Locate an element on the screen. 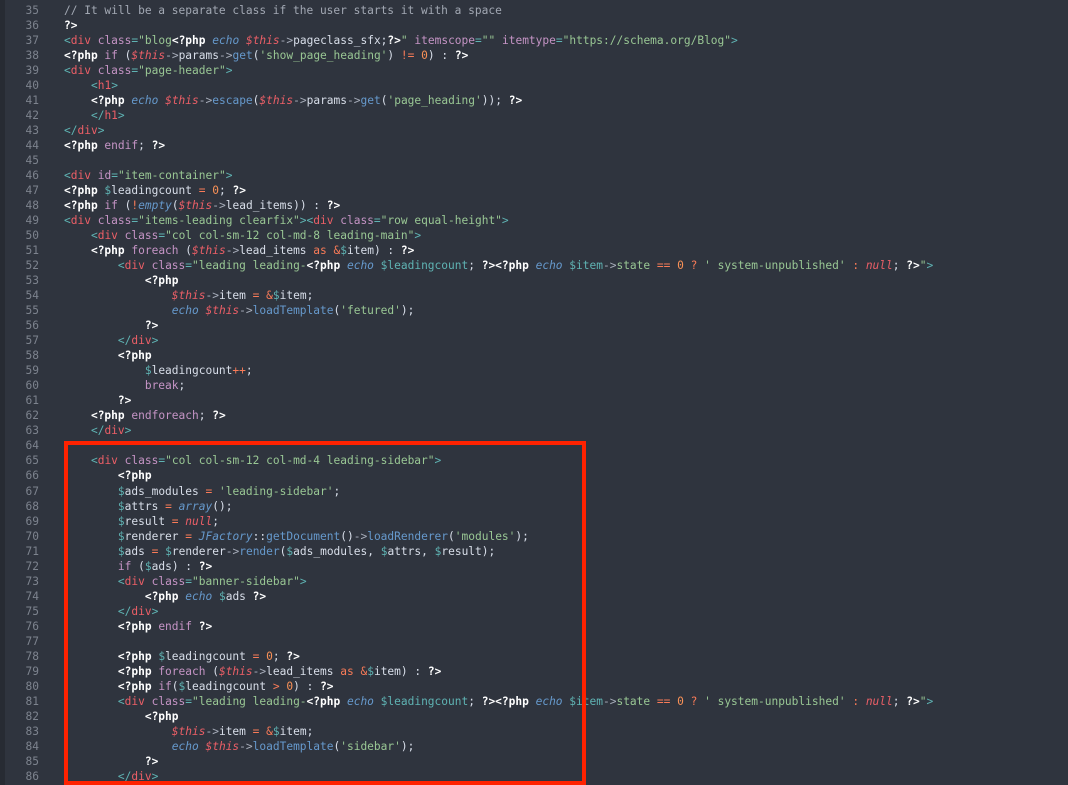 The image size is (1068, 785). code-text: ?> is located at coordinates (70, 25).